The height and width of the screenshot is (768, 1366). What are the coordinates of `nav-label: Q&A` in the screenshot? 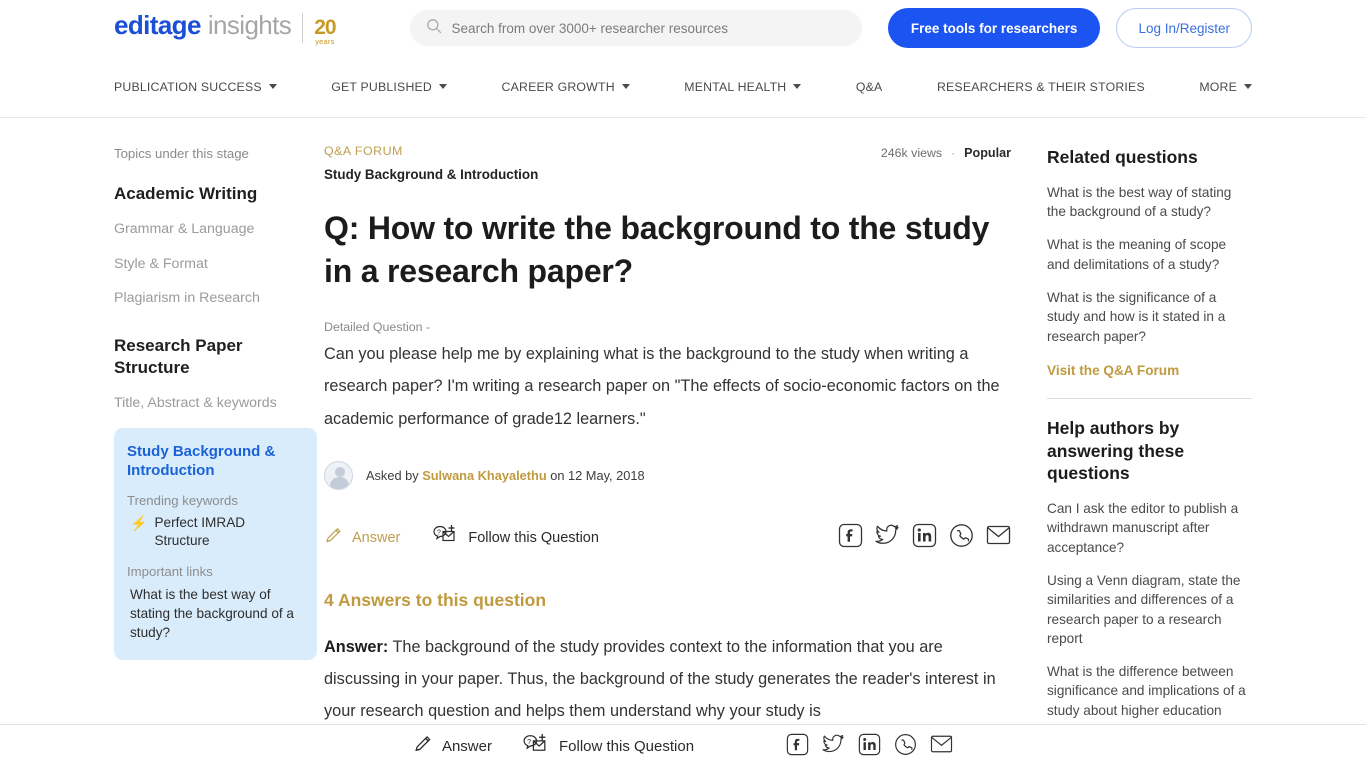 It's located at (869, 86).